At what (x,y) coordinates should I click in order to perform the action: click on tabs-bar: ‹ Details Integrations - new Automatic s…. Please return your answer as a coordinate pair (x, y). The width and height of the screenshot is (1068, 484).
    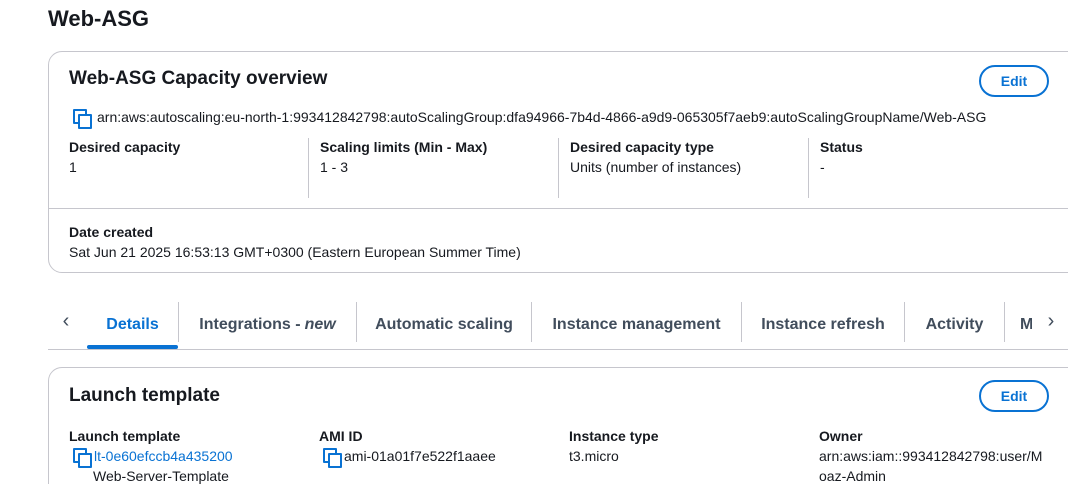
    Looking at the image, I should click on (558, 325).